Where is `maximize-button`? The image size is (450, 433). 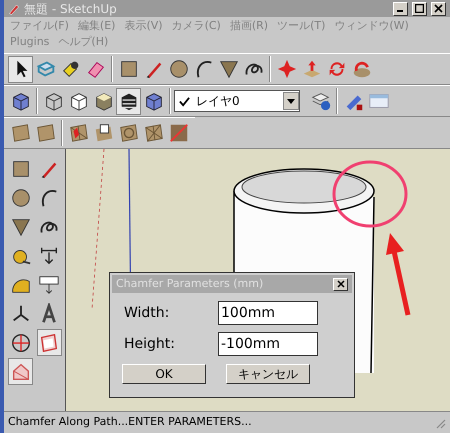 maximize-button is located at coordinates (419, 9).